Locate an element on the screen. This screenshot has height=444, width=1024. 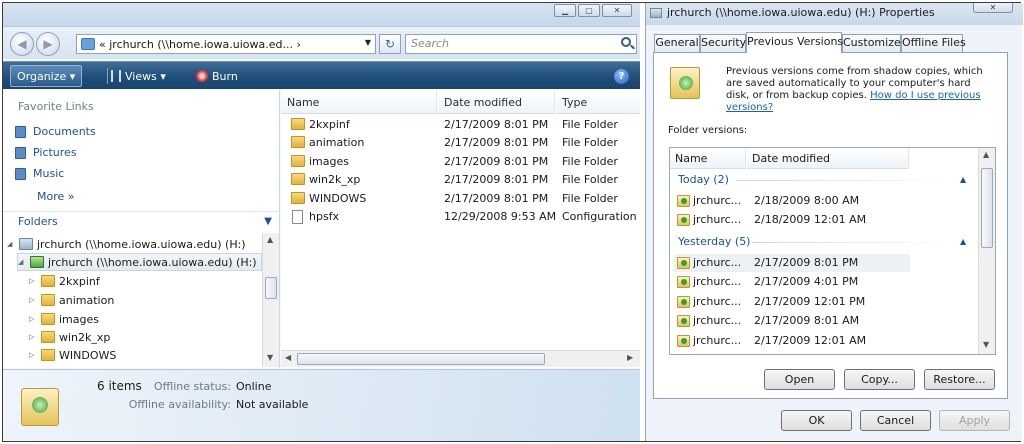
tree-item: ◢ jrchurch (\\home.iowa.uiowa.edu) (H:) is located at coordinates (126, 244).